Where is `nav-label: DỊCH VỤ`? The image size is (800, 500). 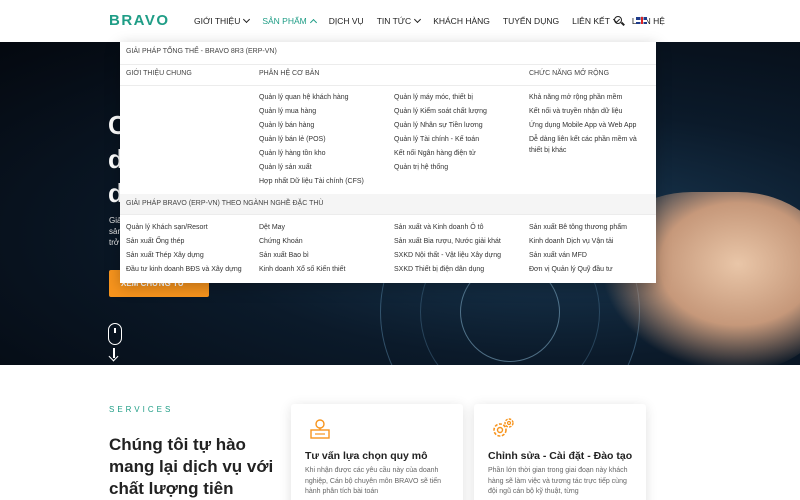 nav-label: DỊCH VỤ is located at coordinates (346, 21).